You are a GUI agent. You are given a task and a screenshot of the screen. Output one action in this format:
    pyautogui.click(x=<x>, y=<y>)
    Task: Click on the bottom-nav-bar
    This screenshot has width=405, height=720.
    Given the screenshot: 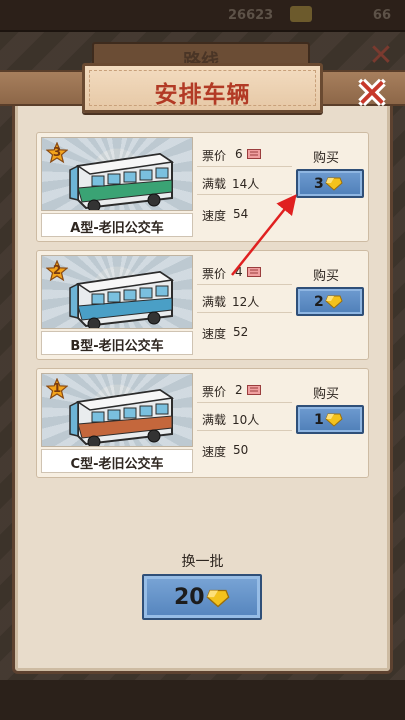 What is the action you would take?
    pyautogui.click(x=202, y=700)
    